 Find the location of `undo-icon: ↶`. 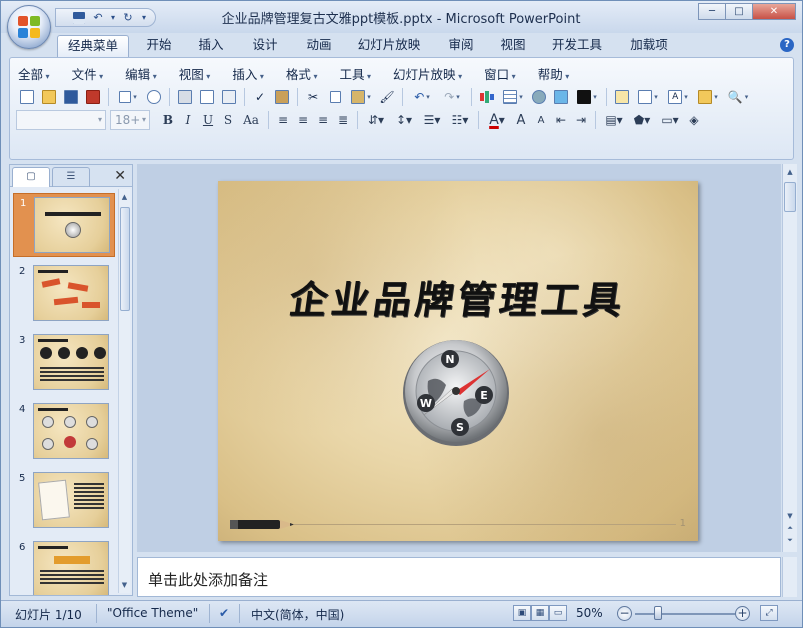

undo-icon: ↶ is located at coordinates (98, 18).